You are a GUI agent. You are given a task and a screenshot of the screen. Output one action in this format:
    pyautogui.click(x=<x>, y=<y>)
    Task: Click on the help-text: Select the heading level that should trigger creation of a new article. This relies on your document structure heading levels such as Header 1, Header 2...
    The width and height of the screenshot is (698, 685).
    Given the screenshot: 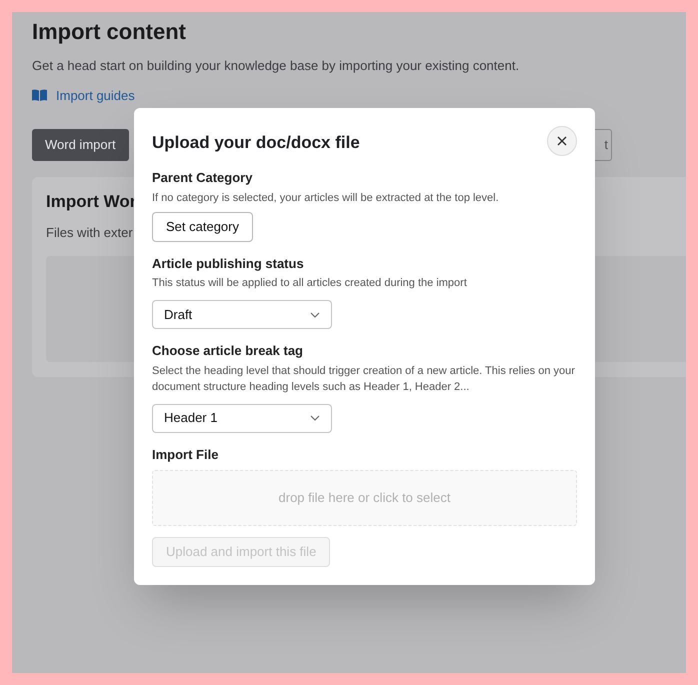 What is the action you would take?
    pyautogui.click(x=364, y=379)
    